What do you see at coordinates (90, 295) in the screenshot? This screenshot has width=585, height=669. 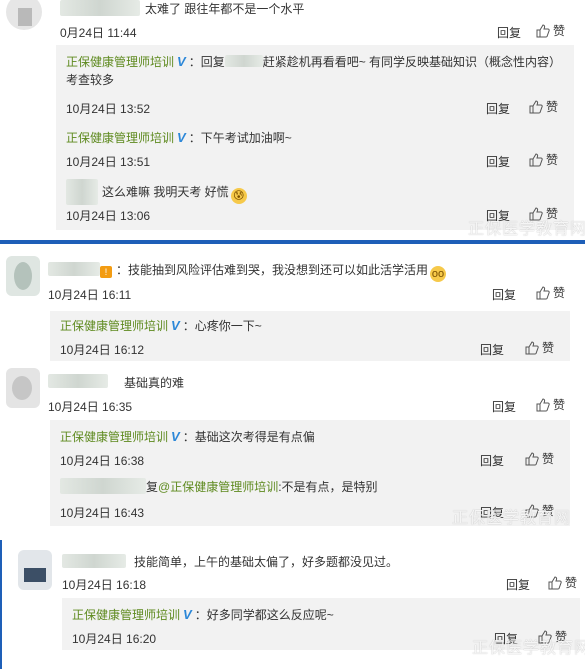 I see `comment-time: 10月24日 16:11` at bounding box center [90, 295].